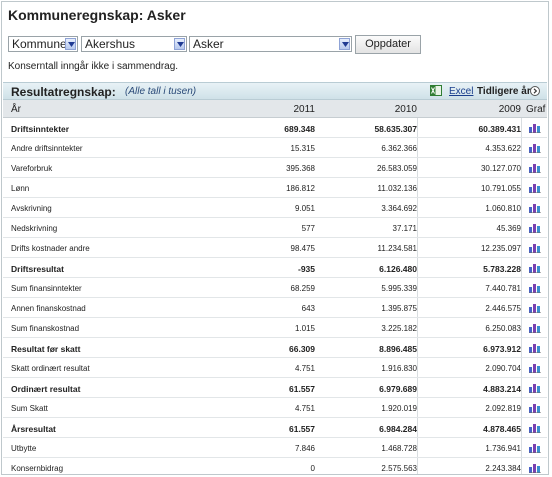  Describe the element at coordinates (275, 208) in the screenshot. I see `table-row: Avskrivning 9.051 3.364.692 1.060.810` at that location.